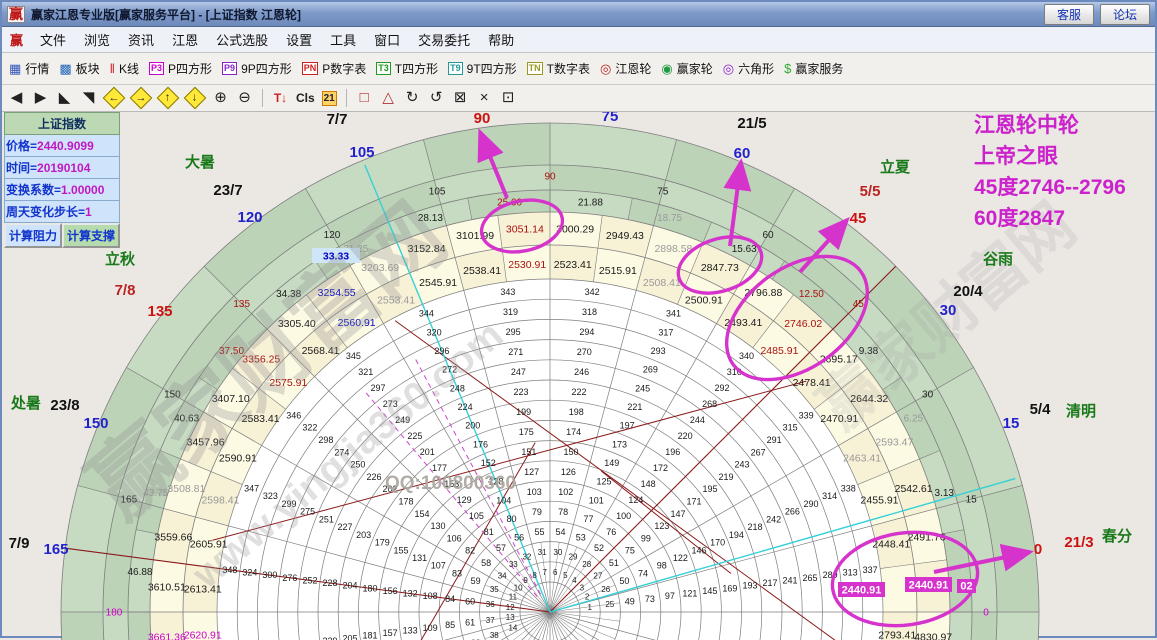 This screenshot has width=1157, height=640. Describe the element at coordinates (195, 98) in the screenshot. I see `pan-down-icon: ↓` at that location.